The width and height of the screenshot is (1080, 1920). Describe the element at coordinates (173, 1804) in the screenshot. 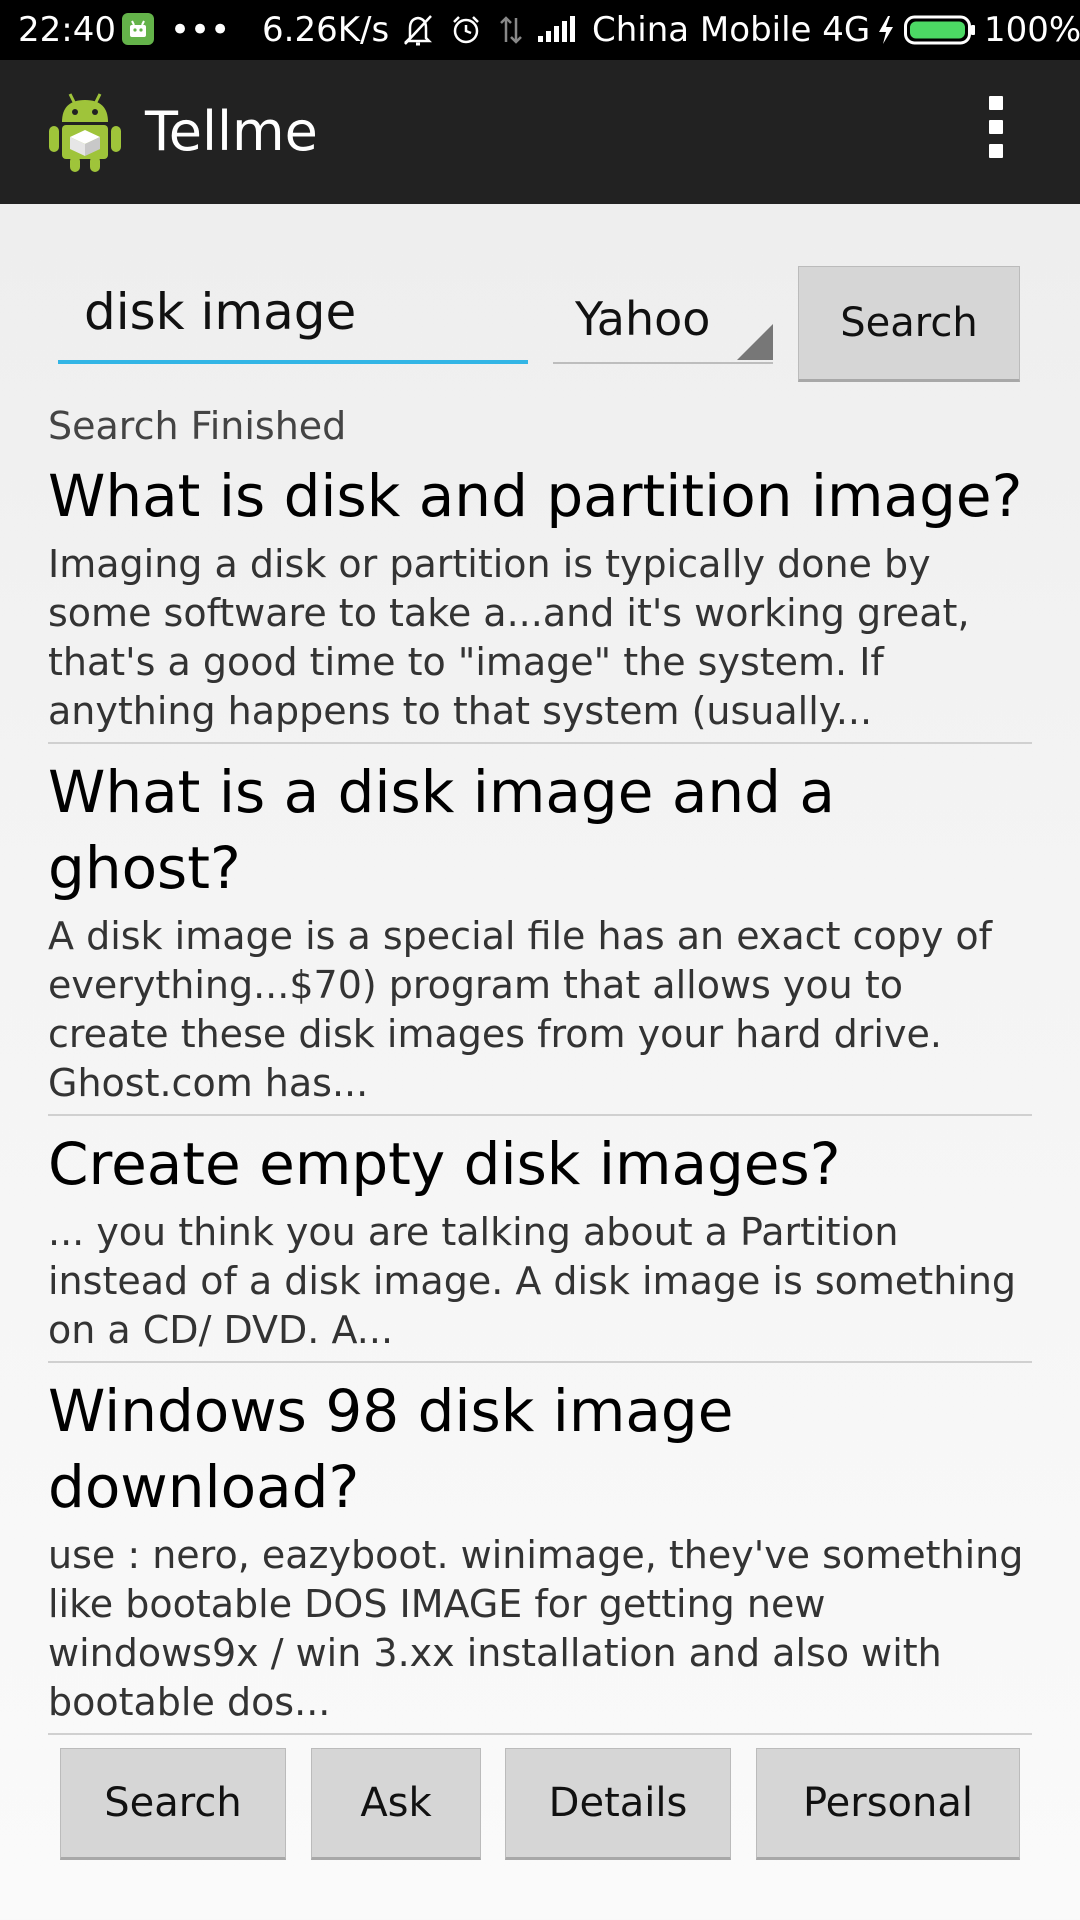

I see `nav-search-button: Search` at that location.